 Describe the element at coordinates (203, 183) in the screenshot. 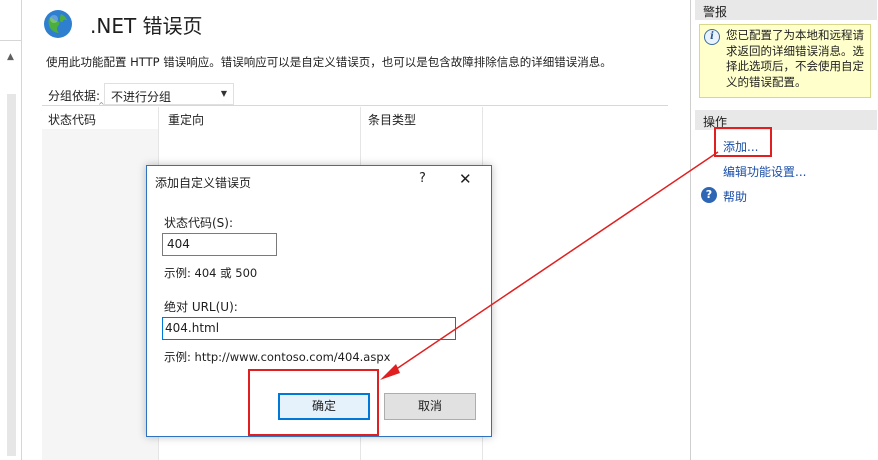

I see `dialog-title: 添加自定义错误页` at that location.